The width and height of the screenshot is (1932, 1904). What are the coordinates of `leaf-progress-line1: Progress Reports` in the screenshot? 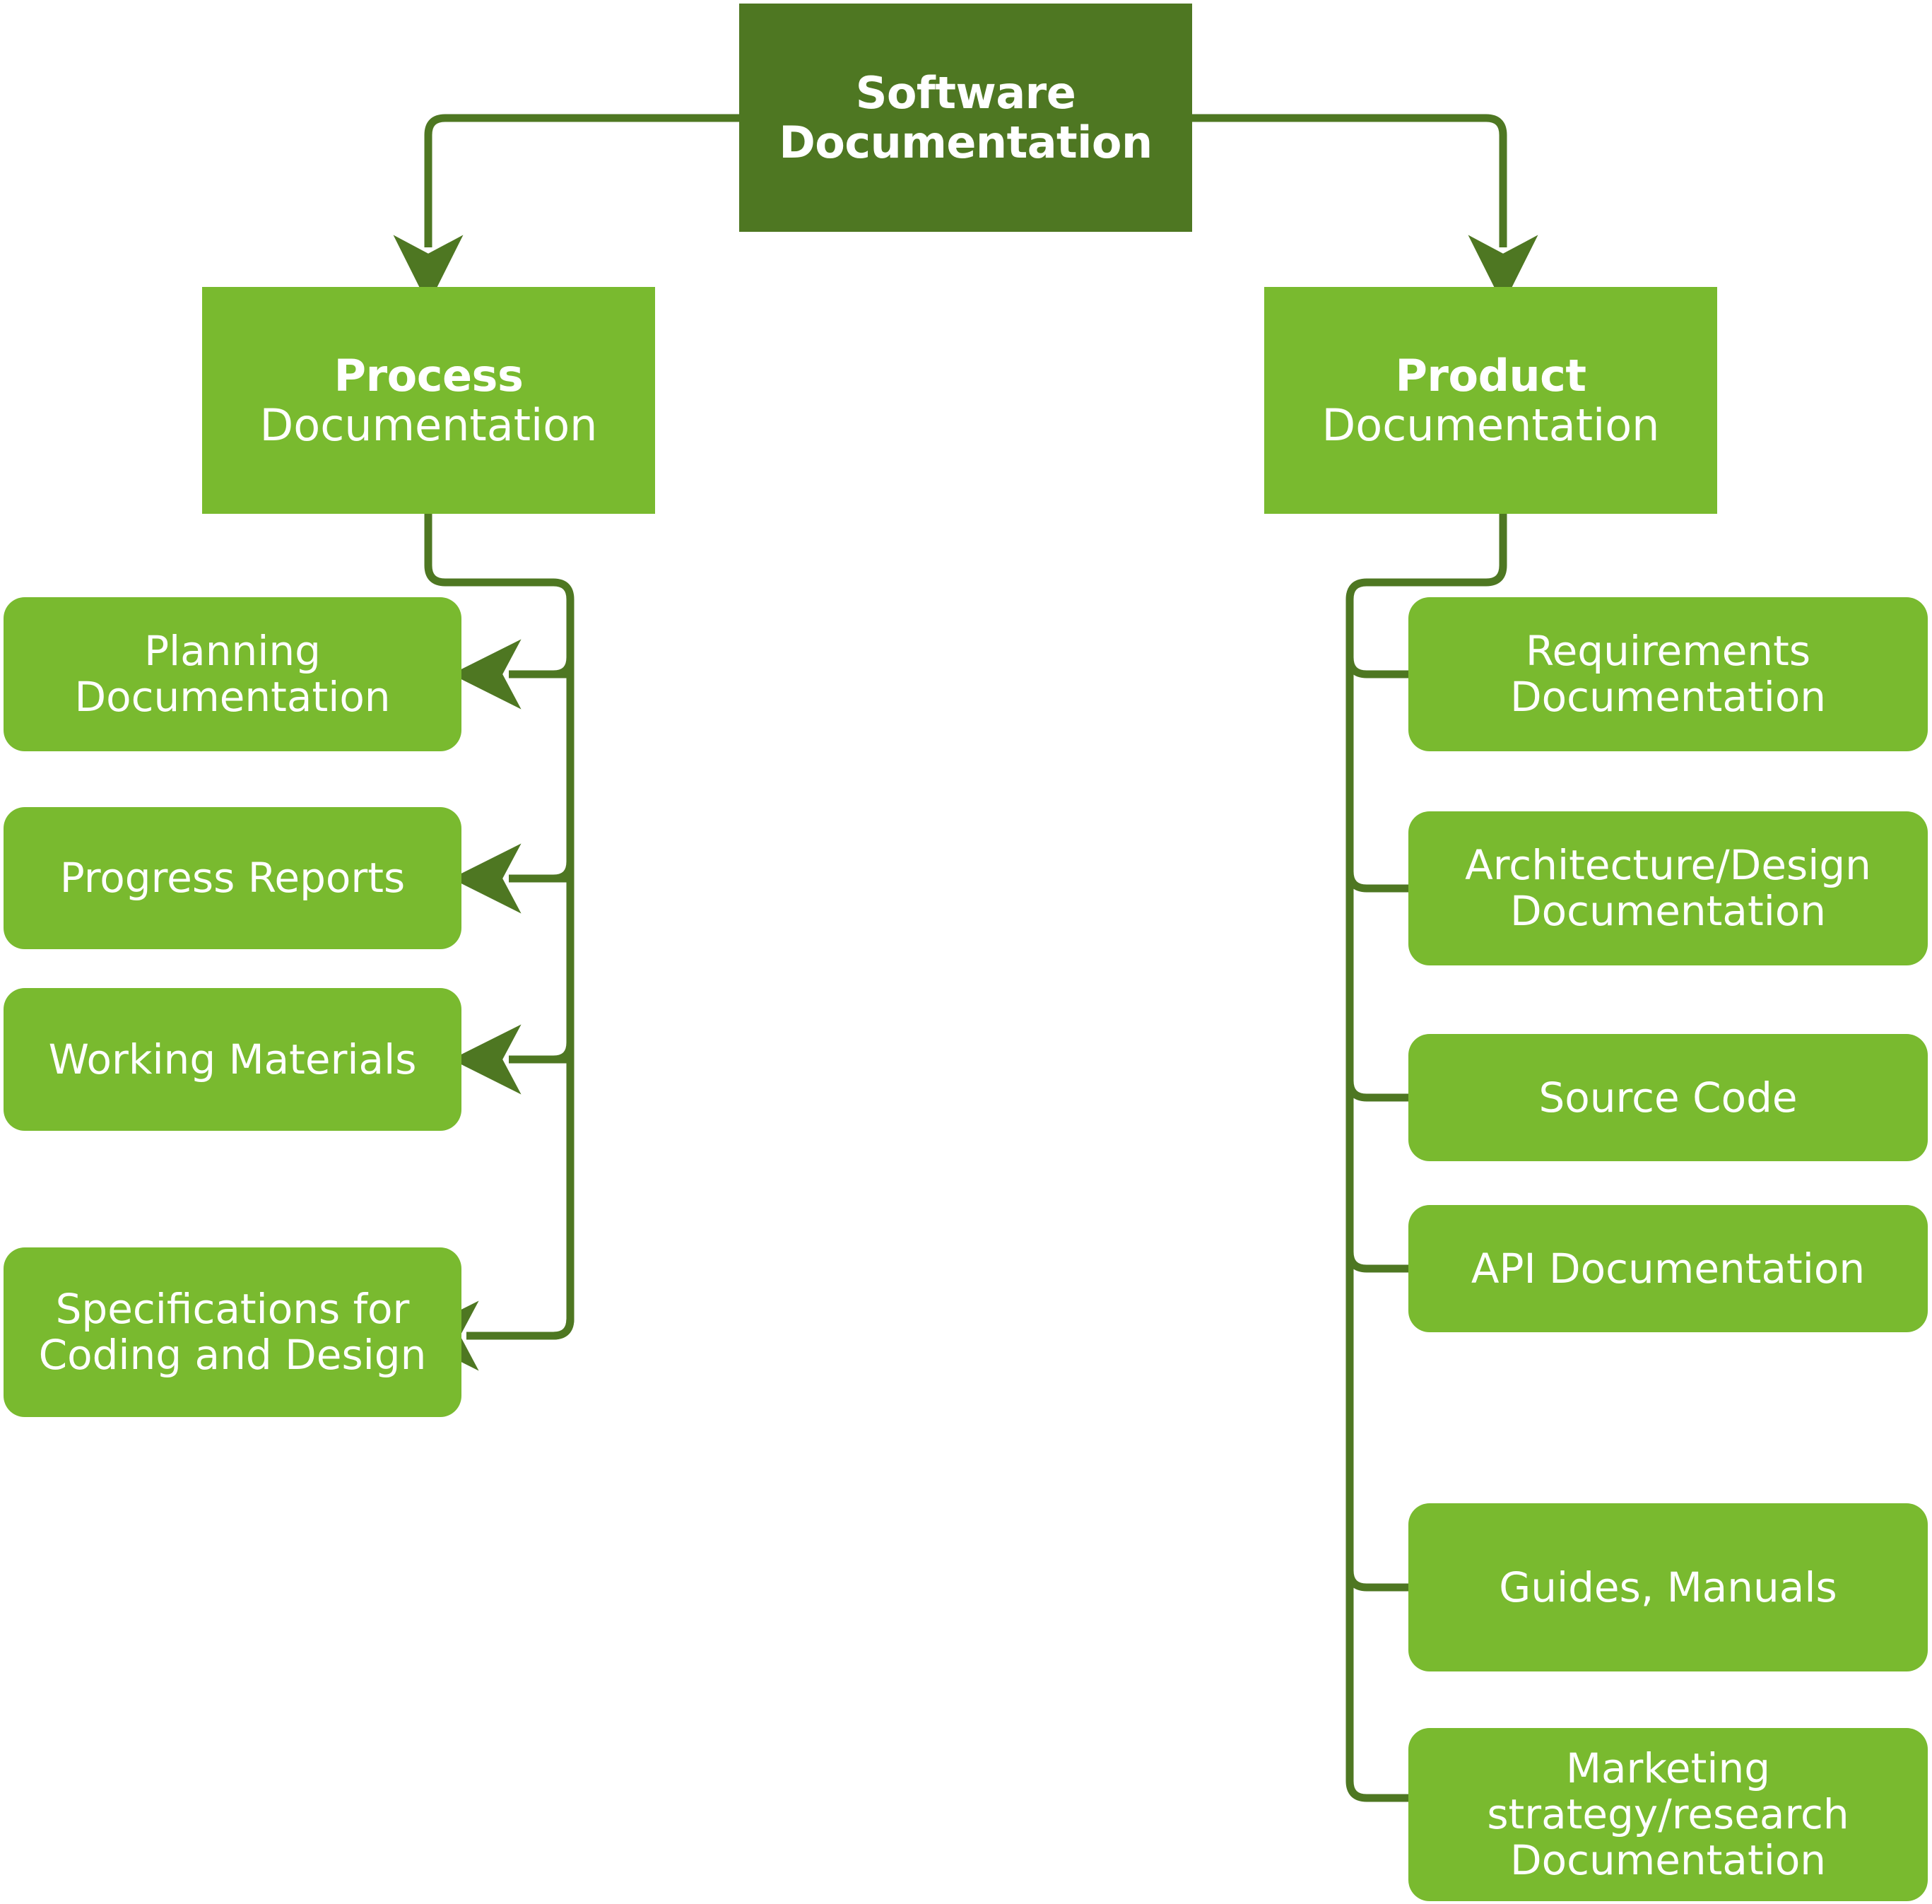 It's located at (232, 879).